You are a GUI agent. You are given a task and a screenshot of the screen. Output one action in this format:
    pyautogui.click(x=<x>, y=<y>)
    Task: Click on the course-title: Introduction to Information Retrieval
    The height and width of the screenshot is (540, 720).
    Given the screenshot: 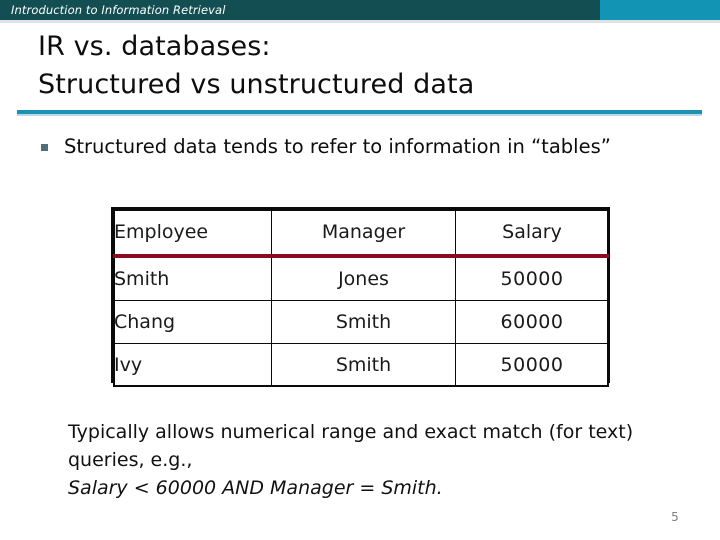 What is the action you would take?
    pyautogui.click(x=118, y=10)
    